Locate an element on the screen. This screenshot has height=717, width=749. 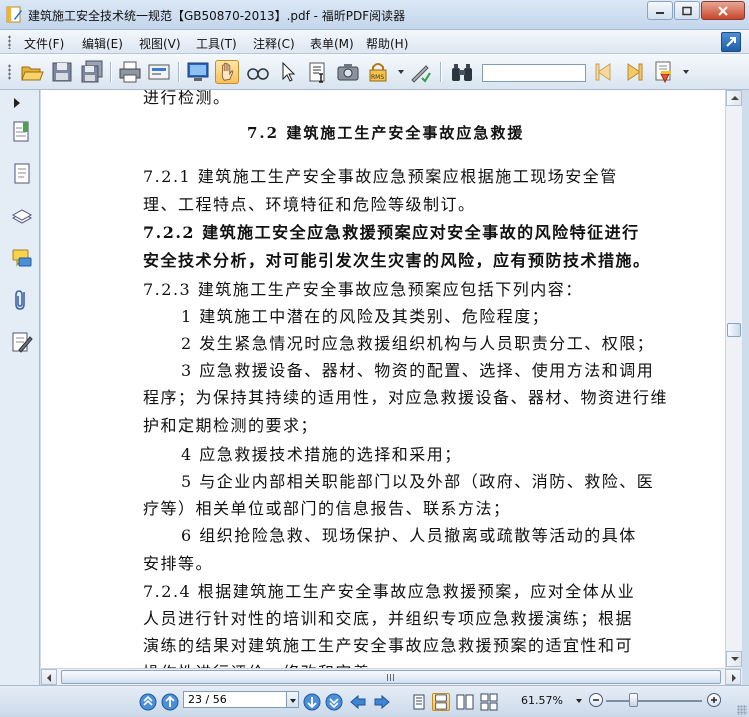
page-dropdown-button is located at coordinates (293, 699).